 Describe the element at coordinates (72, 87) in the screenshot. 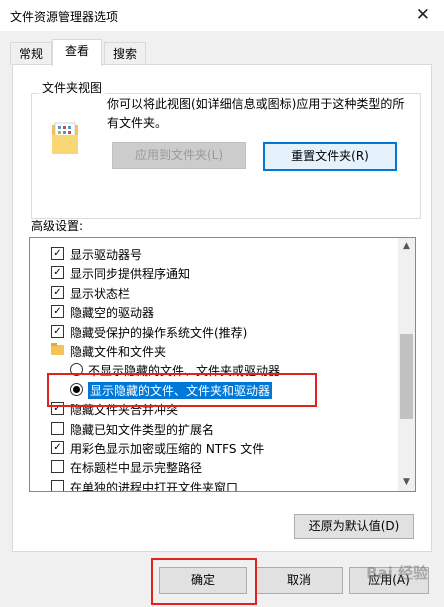

I see `folder-views-label: 文件夹视图` at that location.